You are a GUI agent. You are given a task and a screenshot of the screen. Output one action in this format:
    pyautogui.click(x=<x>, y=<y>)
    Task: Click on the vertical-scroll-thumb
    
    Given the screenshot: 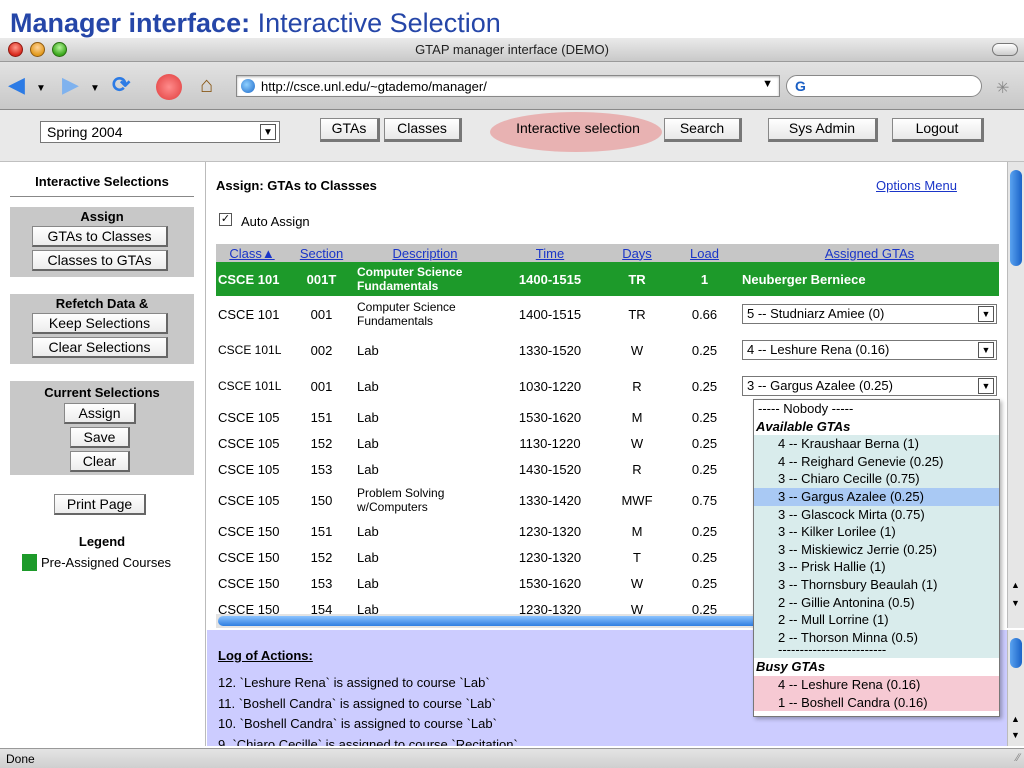 What is the action you would take?
    pyautogui.click(x=1016, y=218)
    